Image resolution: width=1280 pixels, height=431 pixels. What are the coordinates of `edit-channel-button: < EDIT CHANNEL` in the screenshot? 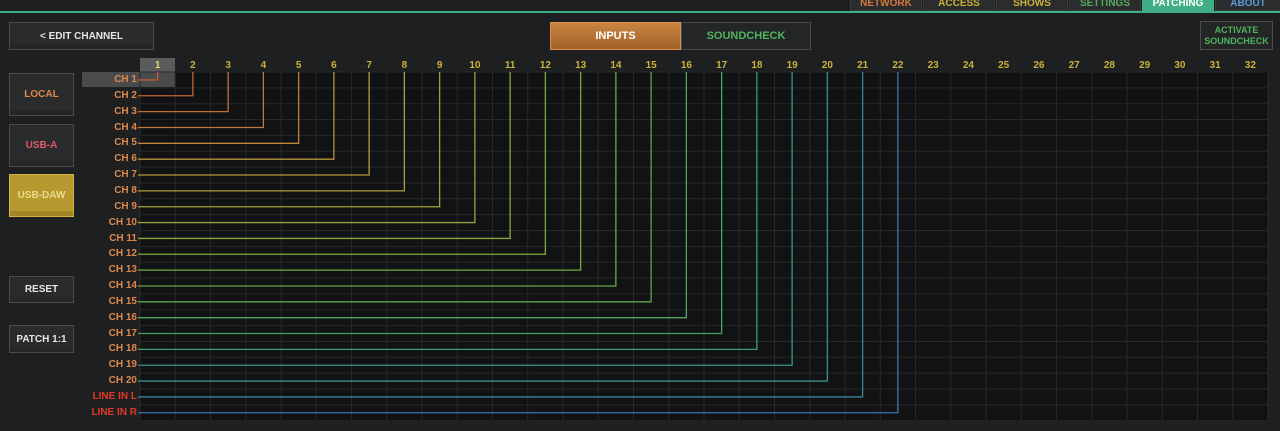 It's located at (81, 36).